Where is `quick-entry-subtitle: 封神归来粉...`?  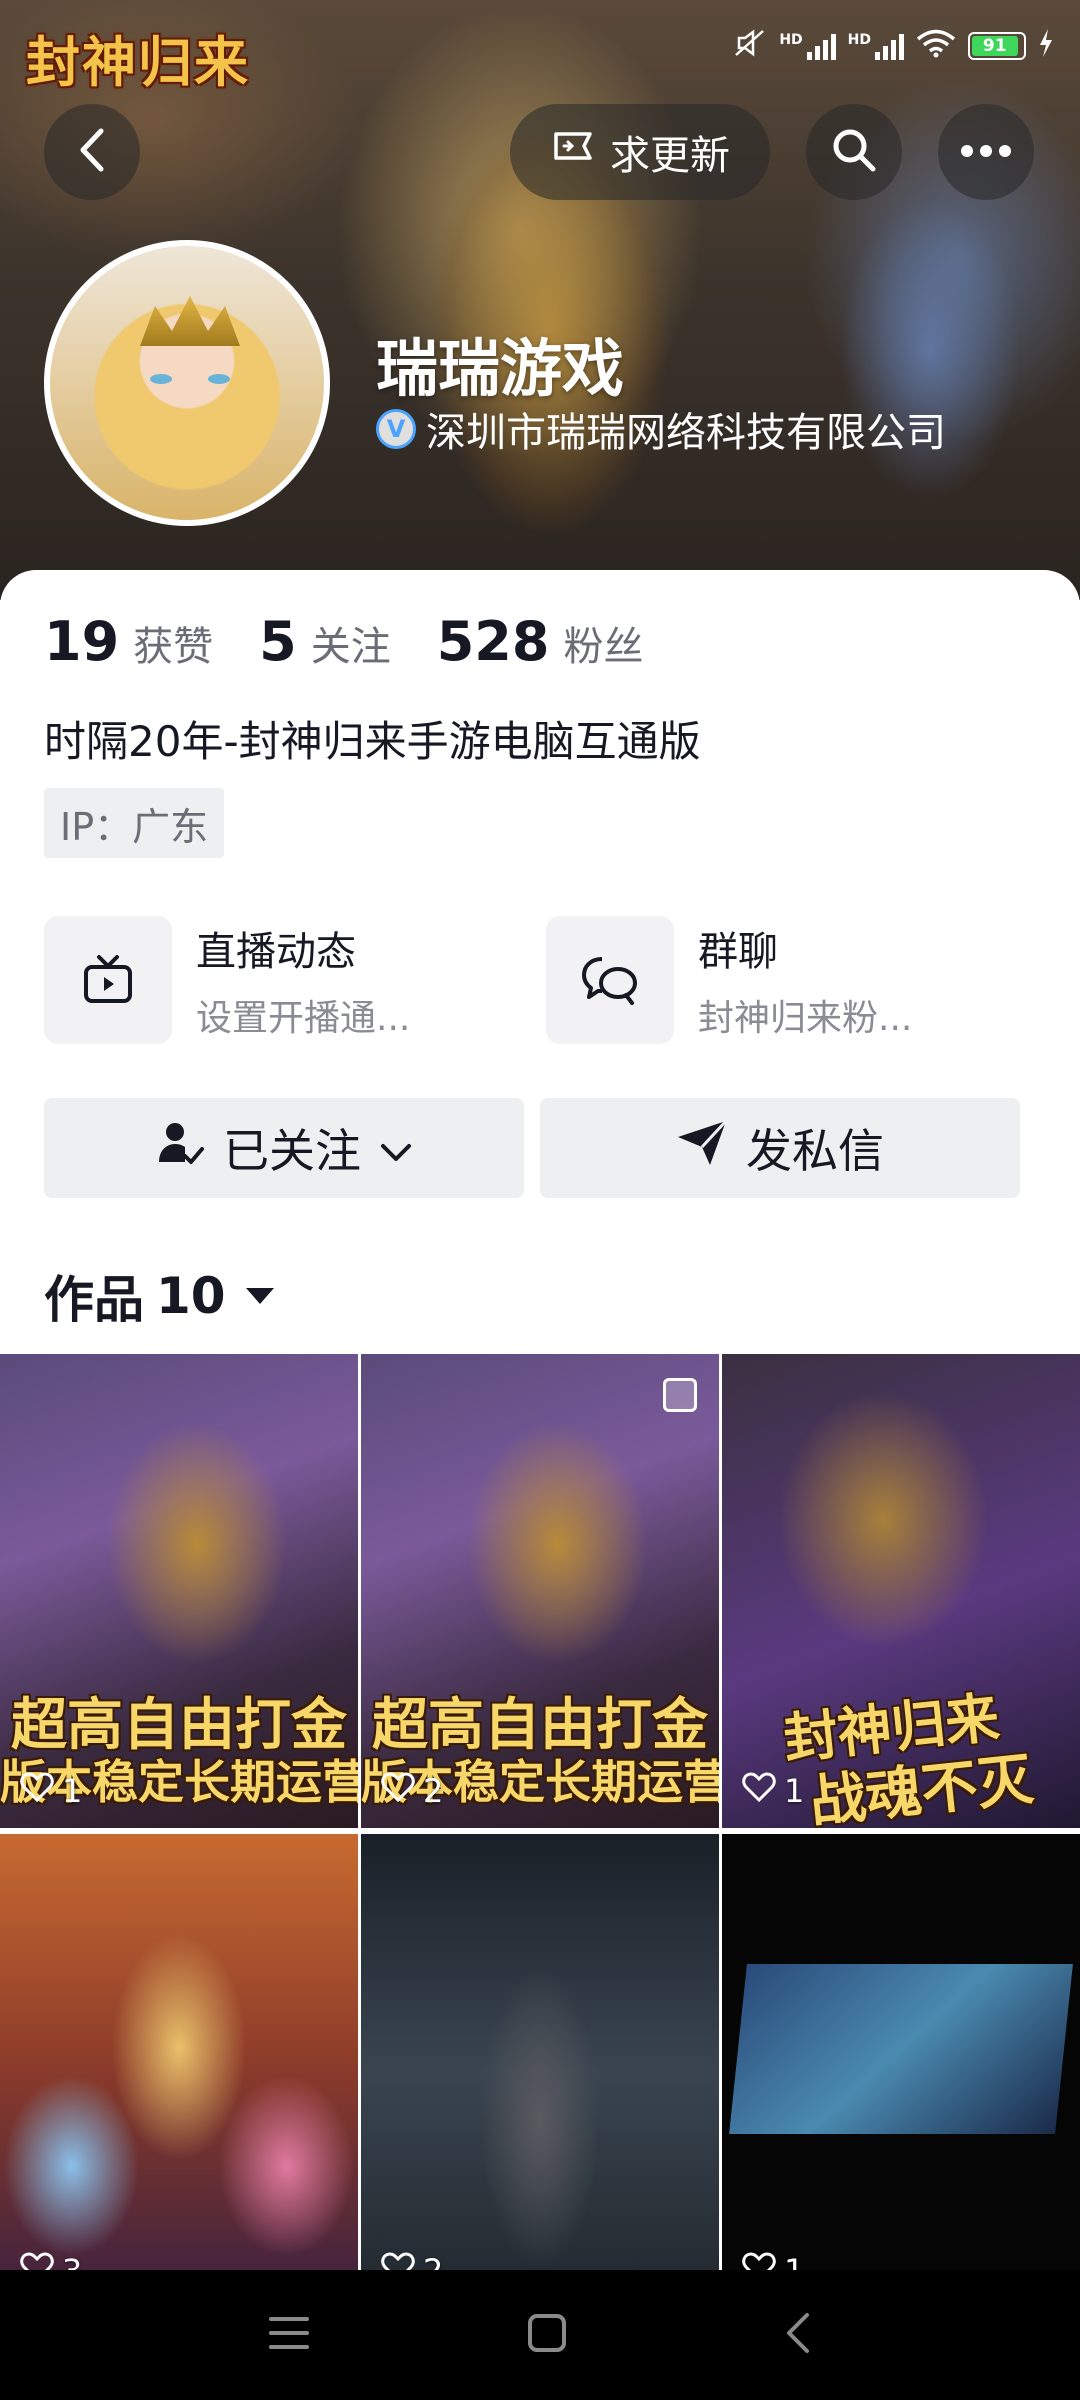
quick-entry-subtitle: 封神归来粉... is located at coordinates (805, 1018).